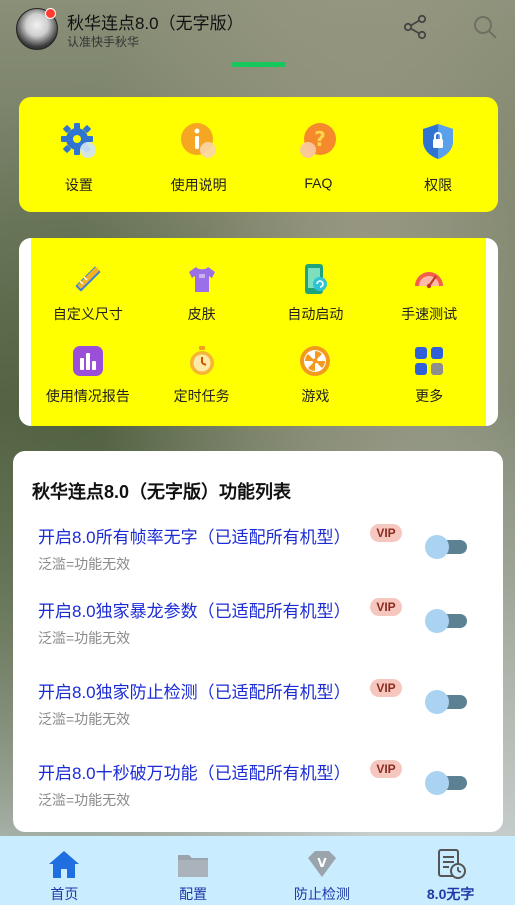 This screenshot has height=905, width=515. What do you see at coordinates (202, 385) in the screenshot?
I see `tool-scheduled-task: 定时任务` at bounding box center [202, 385].